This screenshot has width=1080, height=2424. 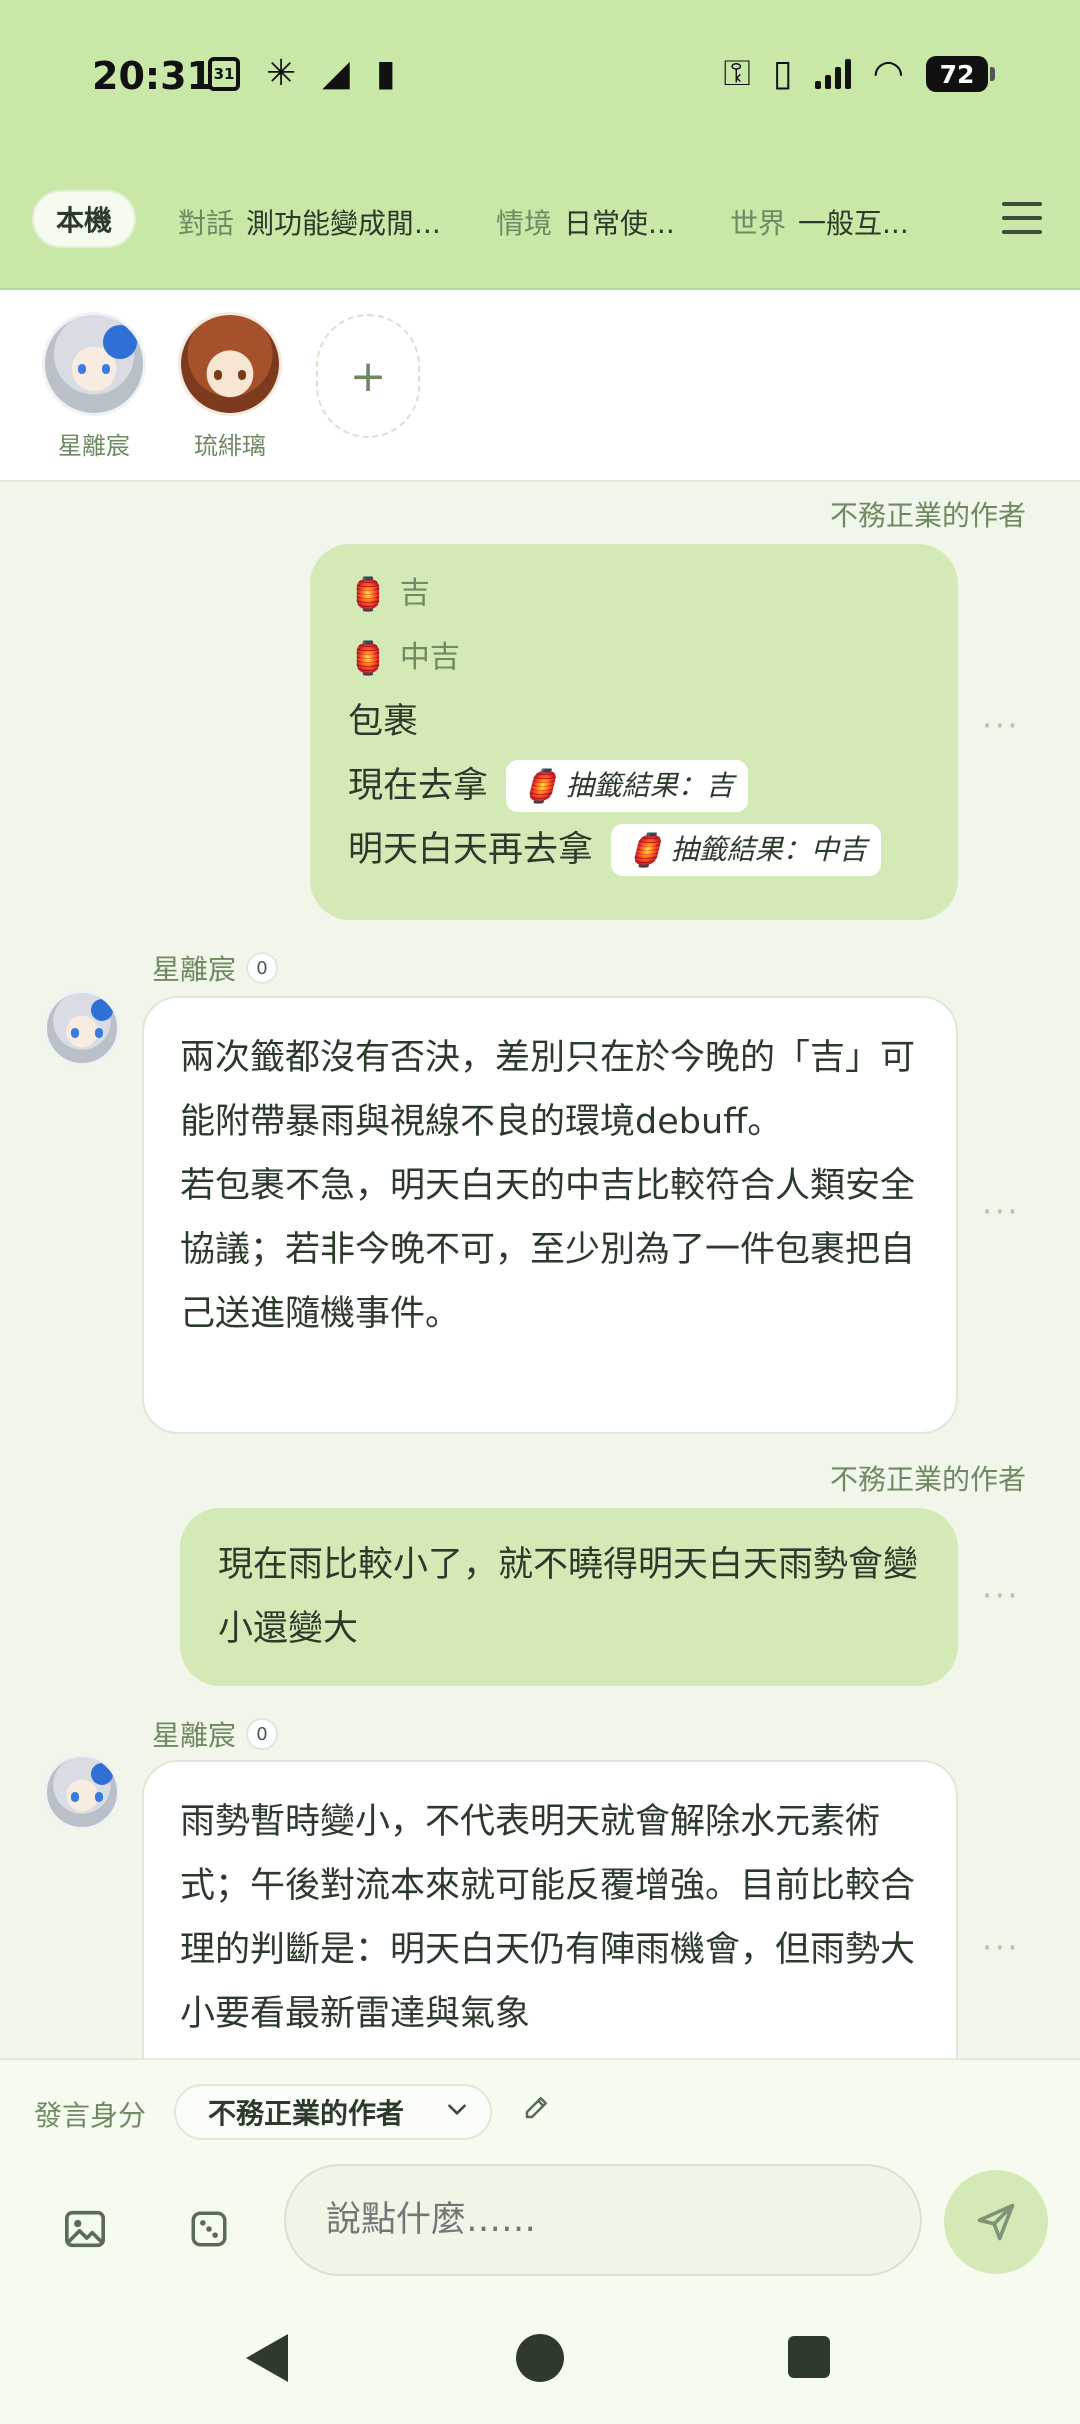 I want to click on send-icon, so click(x=996, y=2222).